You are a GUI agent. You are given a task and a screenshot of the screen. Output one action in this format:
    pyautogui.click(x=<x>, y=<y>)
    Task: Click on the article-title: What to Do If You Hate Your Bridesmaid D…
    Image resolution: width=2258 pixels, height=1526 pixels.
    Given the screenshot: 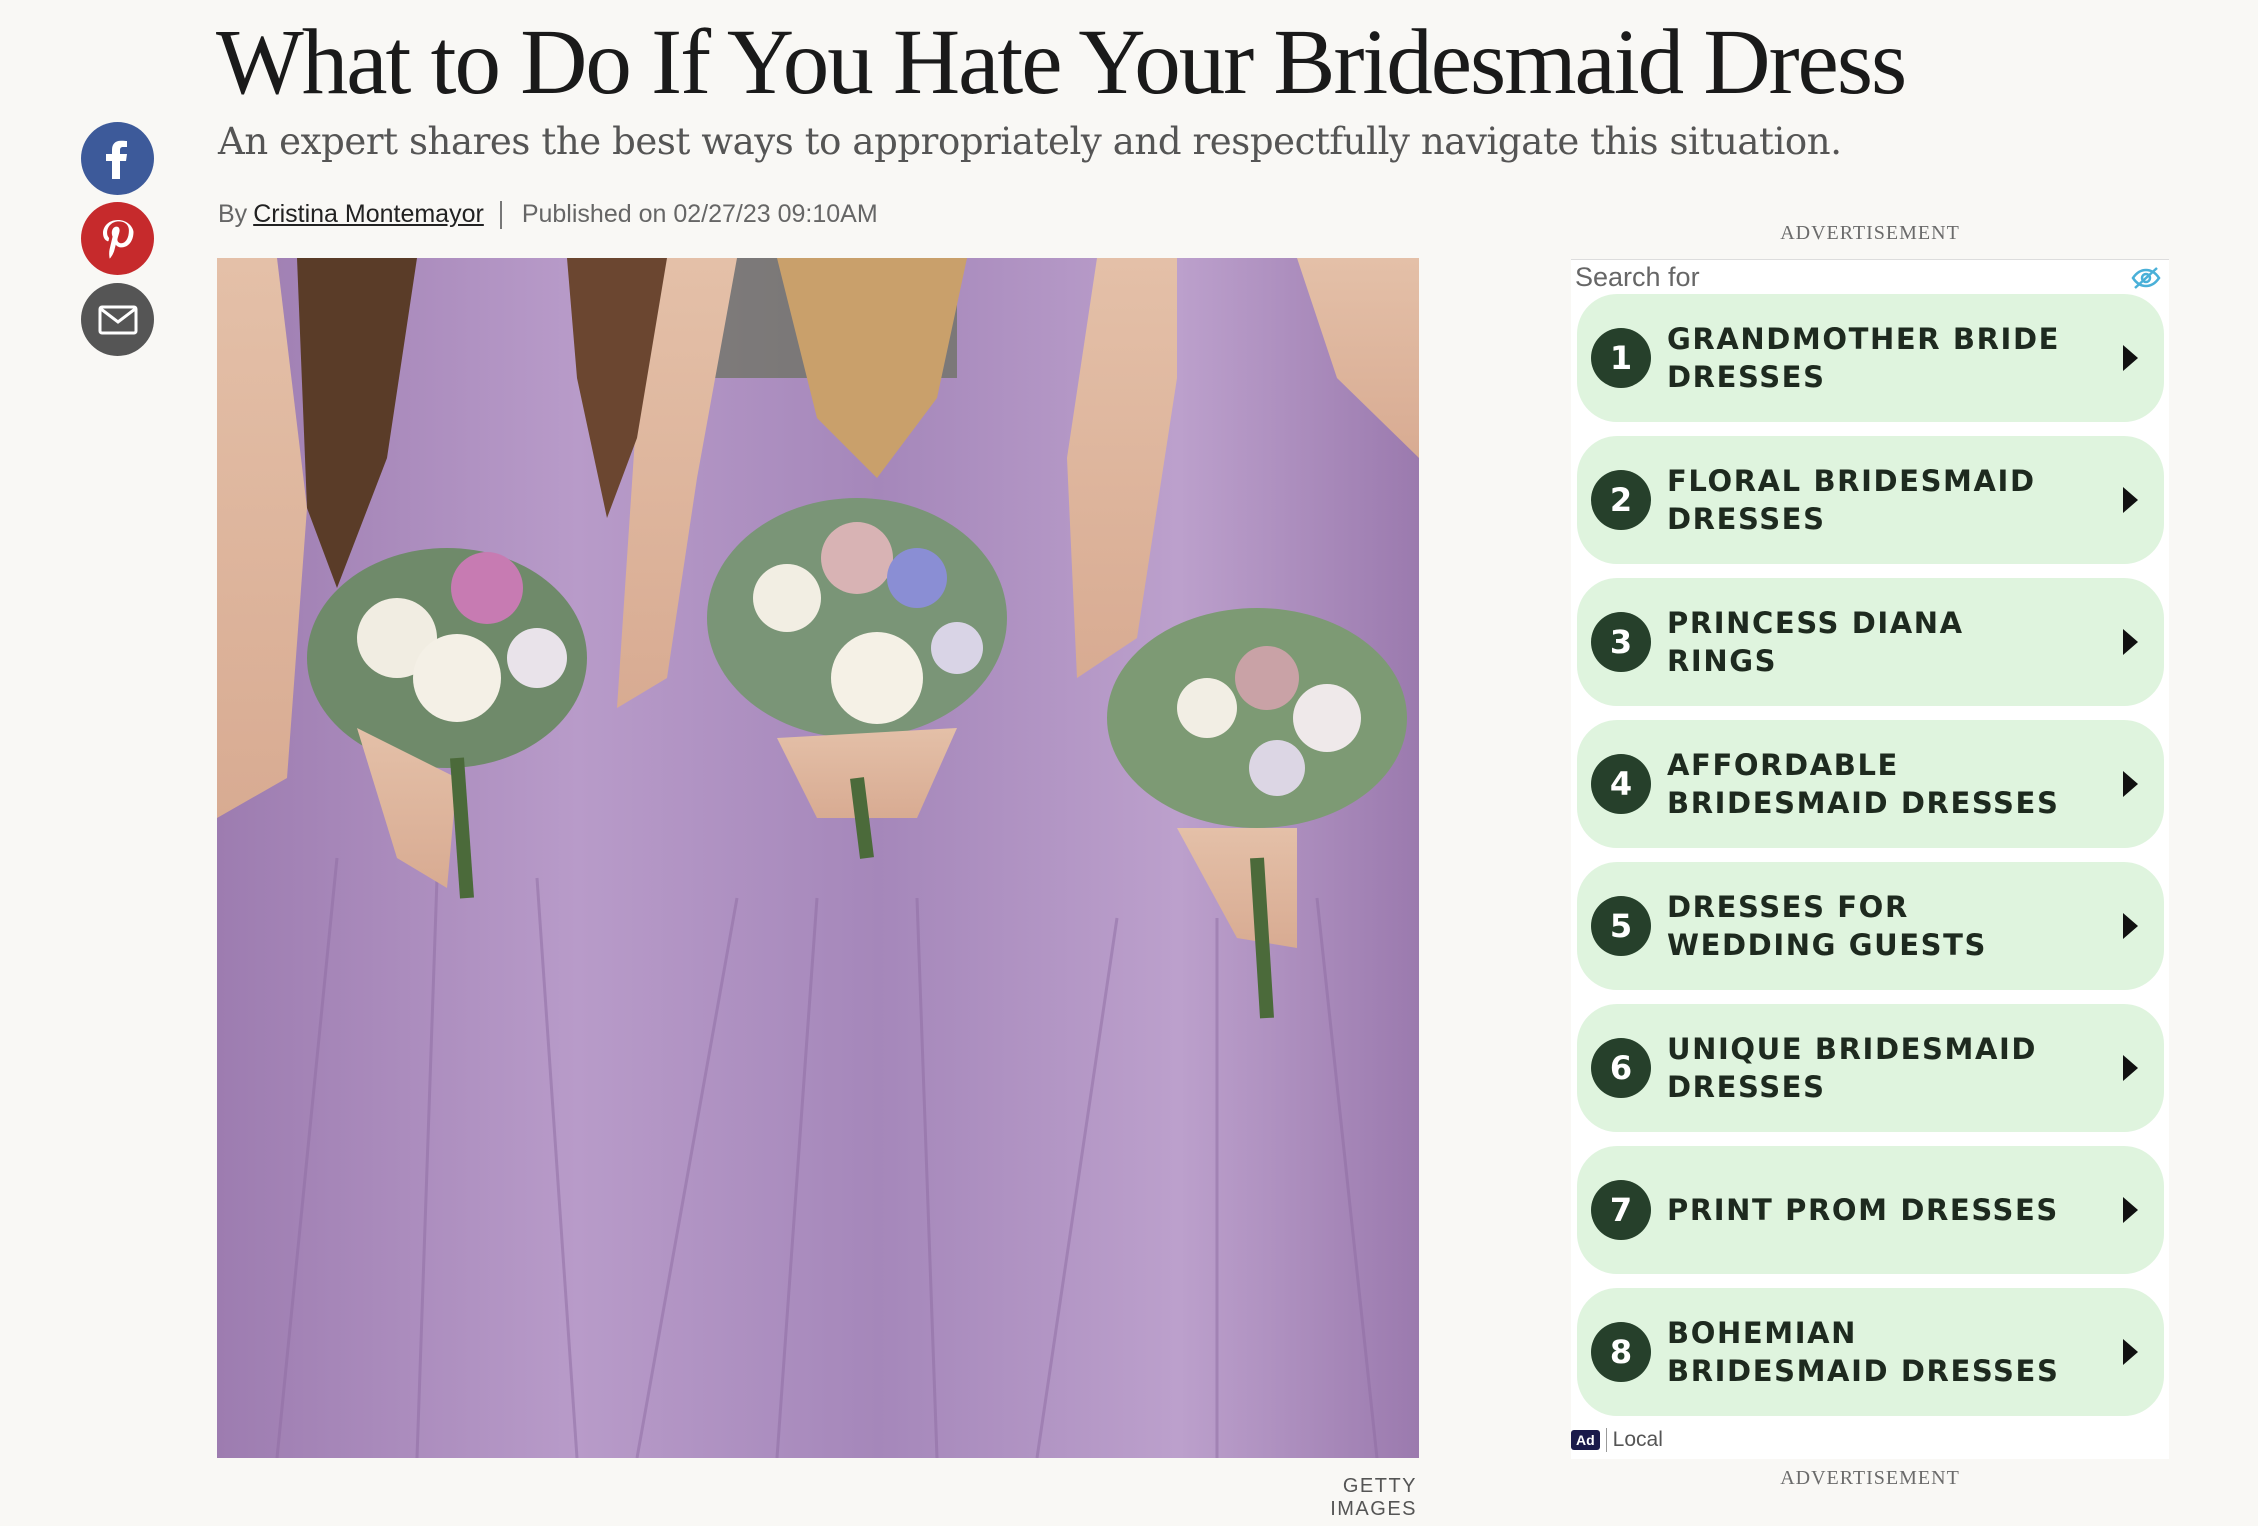 What is the action you would take?
    pyautogui.click(x=1061, y=62)
    